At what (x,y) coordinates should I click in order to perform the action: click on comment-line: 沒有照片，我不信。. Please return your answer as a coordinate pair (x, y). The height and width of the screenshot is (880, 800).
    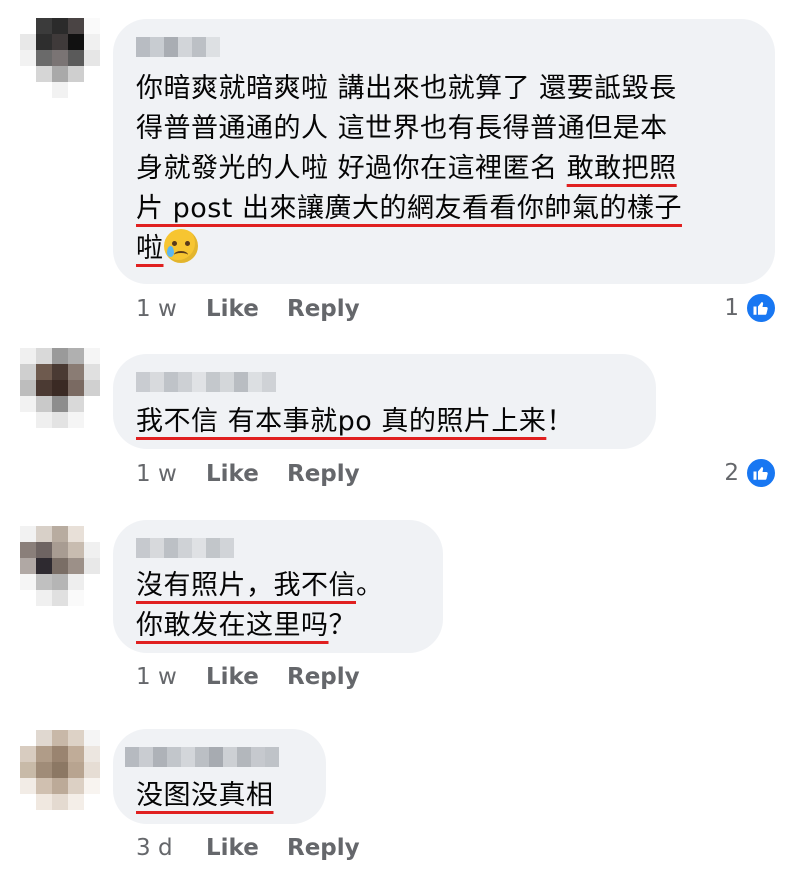
    Looking at the image, I should click on (260, 586).